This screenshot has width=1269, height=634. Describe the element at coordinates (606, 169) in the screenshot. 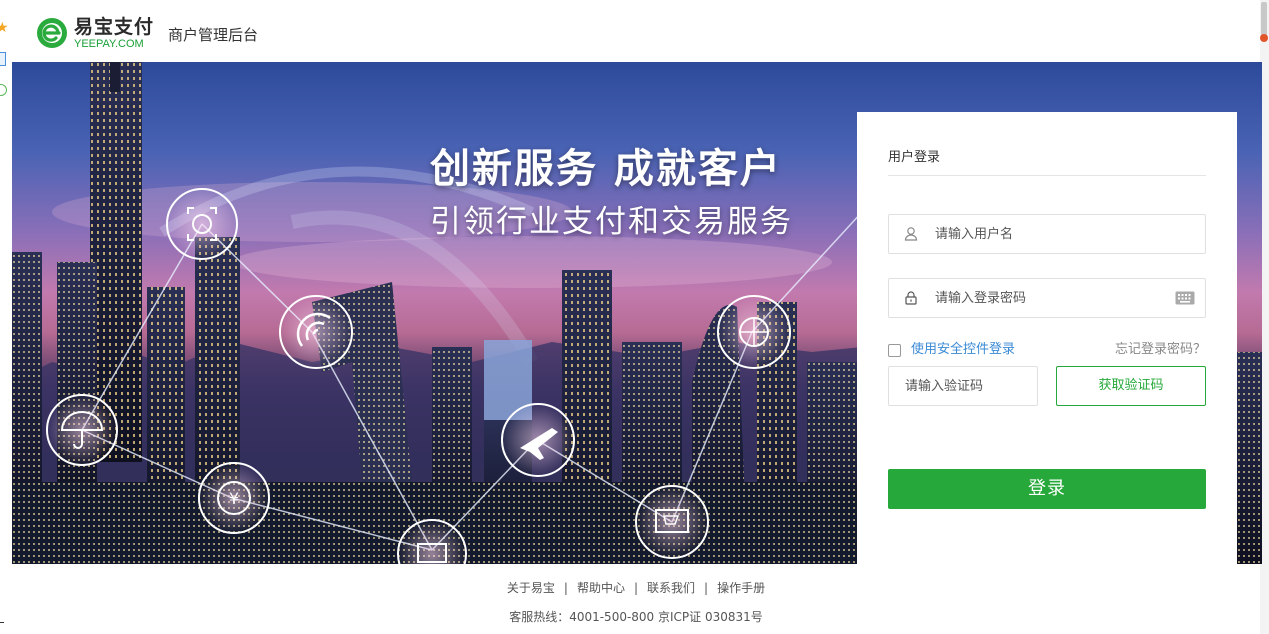

I see `banner-headline: 创新服务 成就客户` at that location.